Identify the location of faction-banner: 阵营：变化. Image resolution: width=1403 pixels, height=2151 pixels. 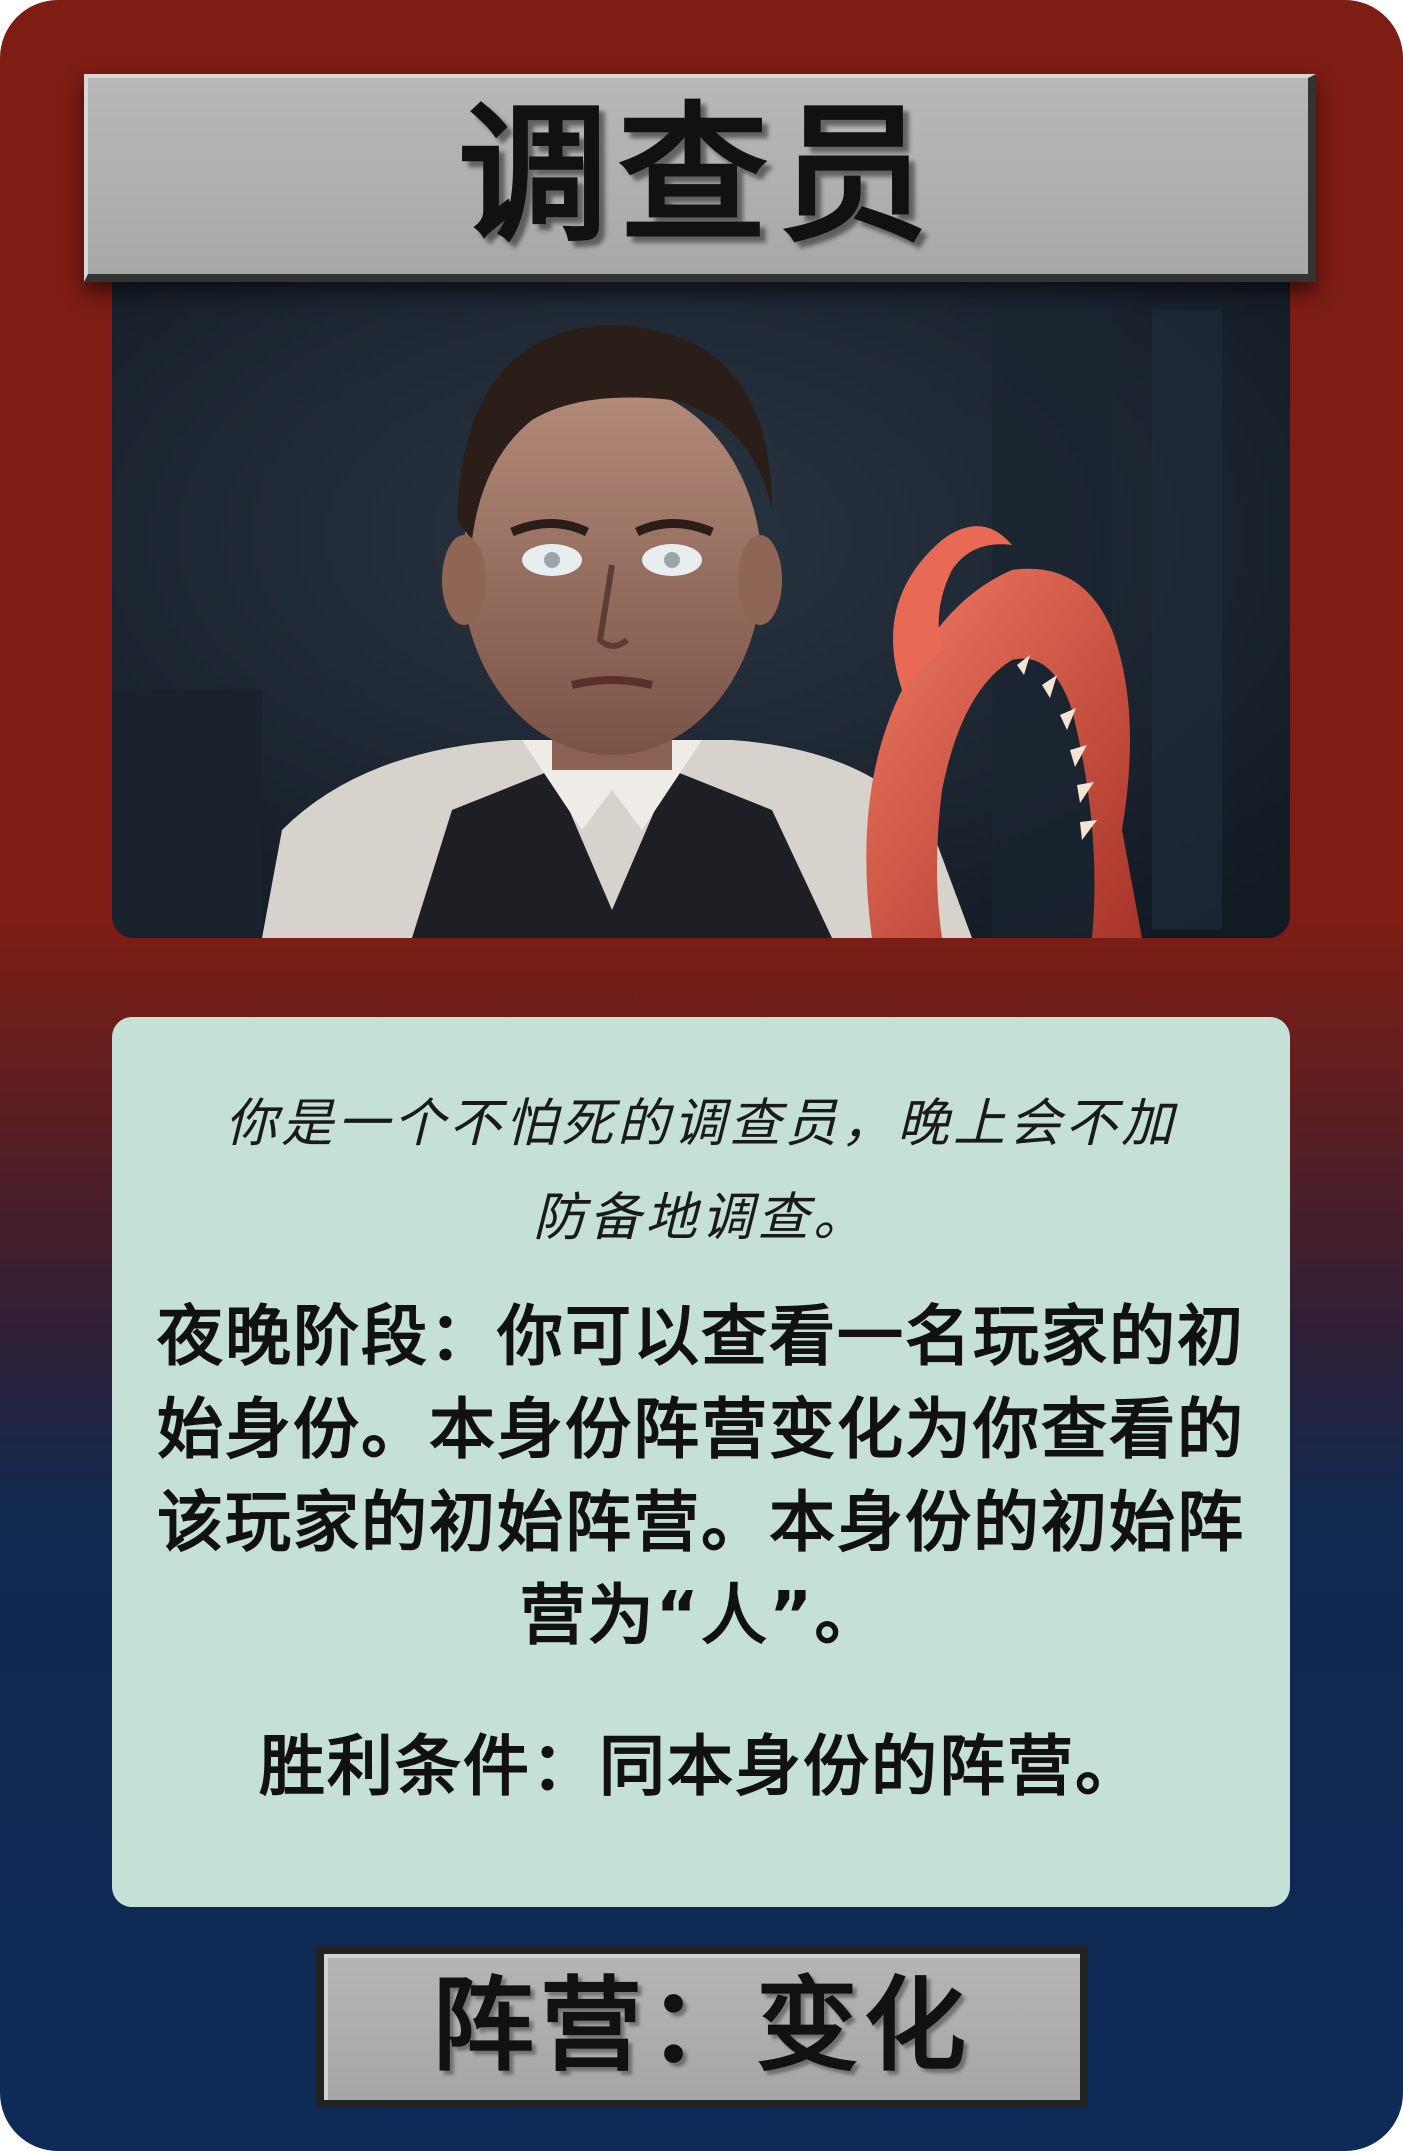
(702, 2027).